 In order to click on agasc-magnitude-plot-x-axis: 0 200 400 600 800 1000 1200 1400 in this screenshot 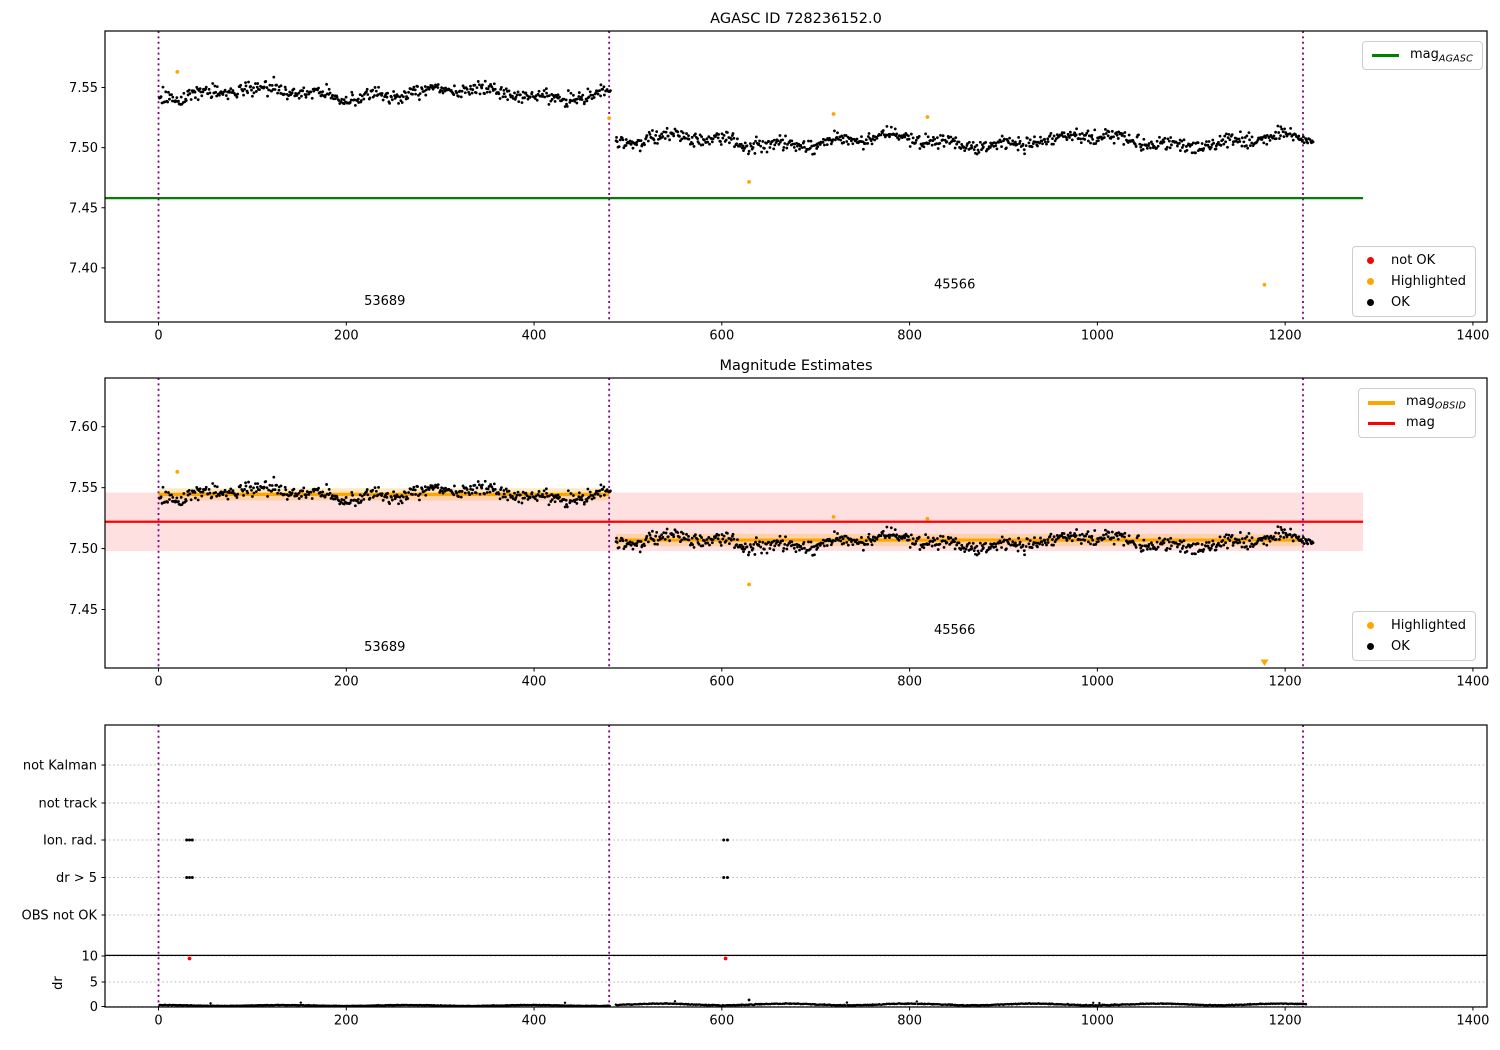, I will do `click(821, 333)`.